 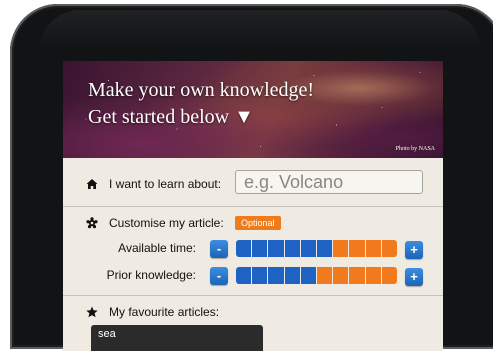 I want to click on available-time-bar, so click(x=317, y=248).